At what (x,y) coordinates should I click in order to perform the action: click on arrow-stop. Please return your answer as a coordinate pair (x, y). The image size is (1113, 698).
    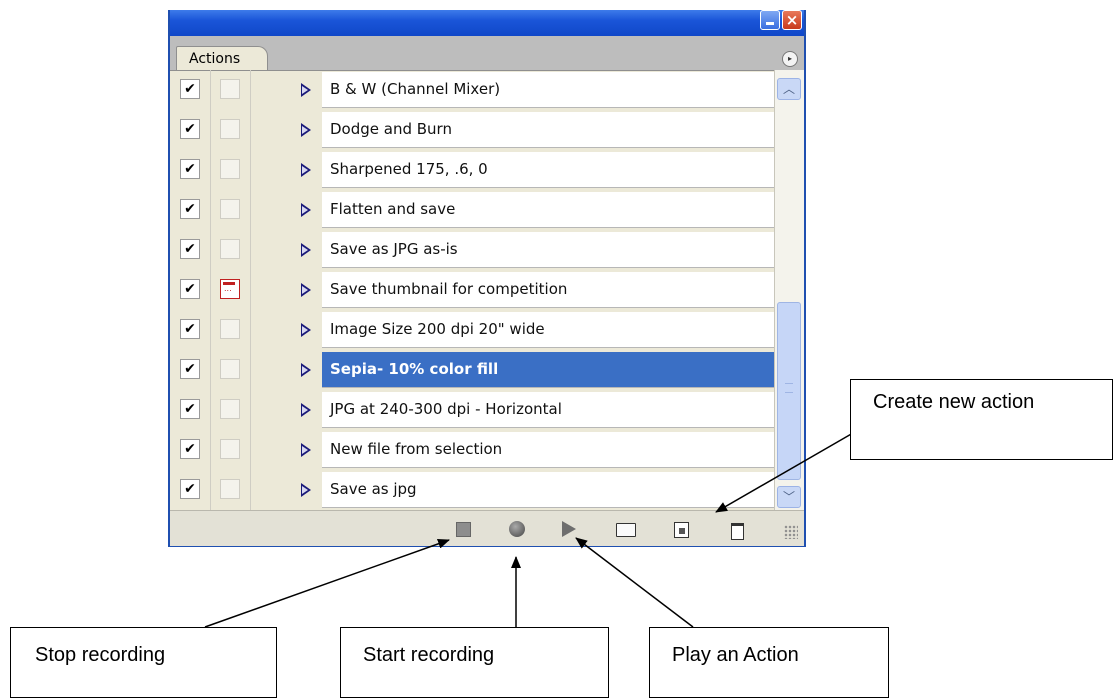
    Looking at the image, I should click on (327, 583).